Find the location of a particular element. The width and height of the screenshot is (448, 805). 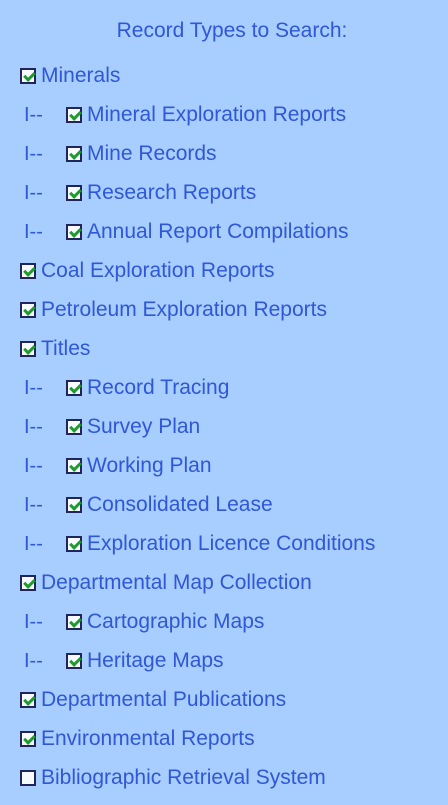

record-type-row-mine-records: I-- Mine Records is located at coordinates (224, 153).